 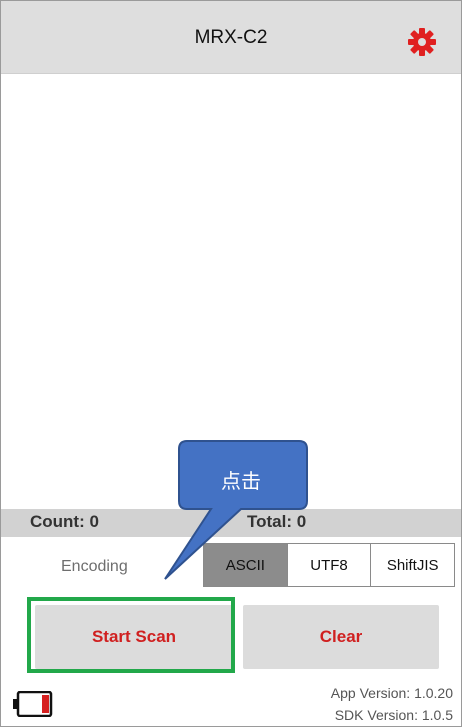 What do you see at coordinates (413, 565) in the screenshot?
I see `encoding-option-shiftjis: ShiftJIS` at bounding box center [413, 565].